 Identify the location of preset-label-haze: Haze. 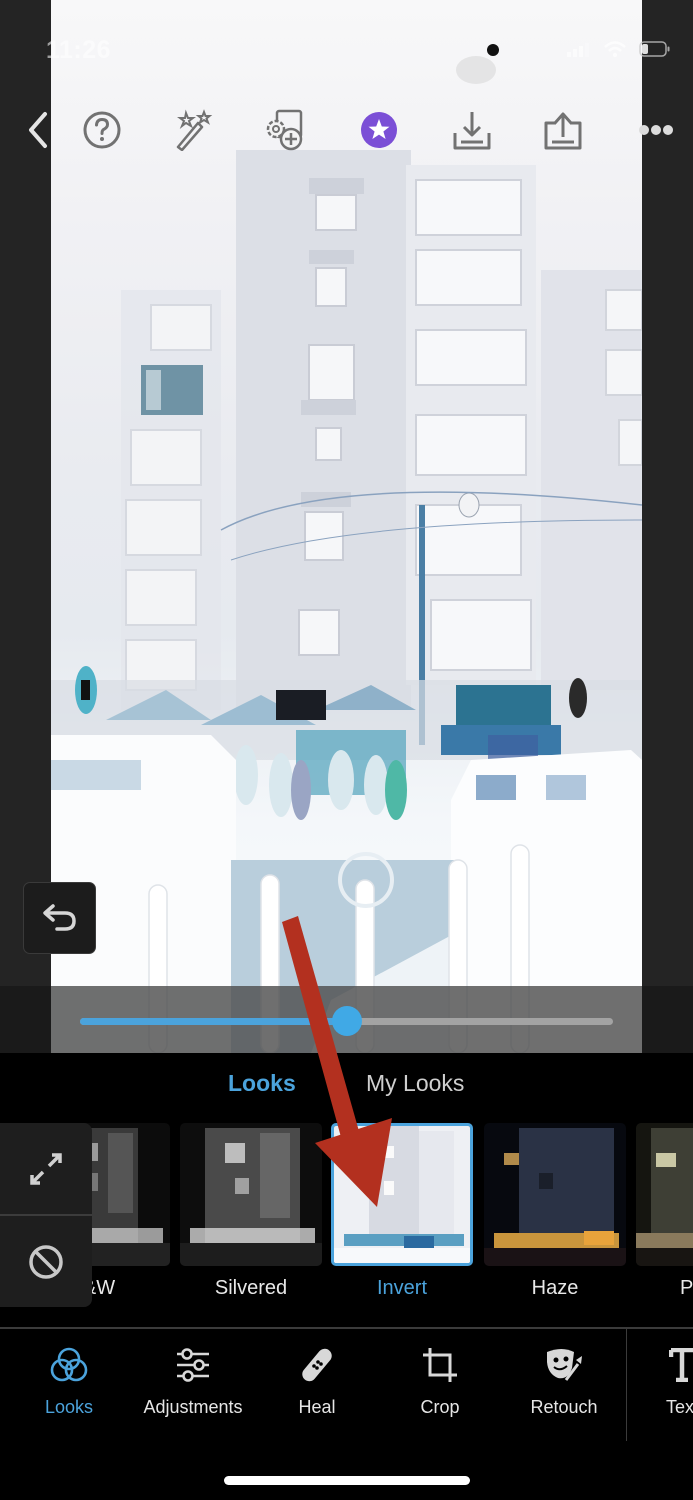
(555, 1288).